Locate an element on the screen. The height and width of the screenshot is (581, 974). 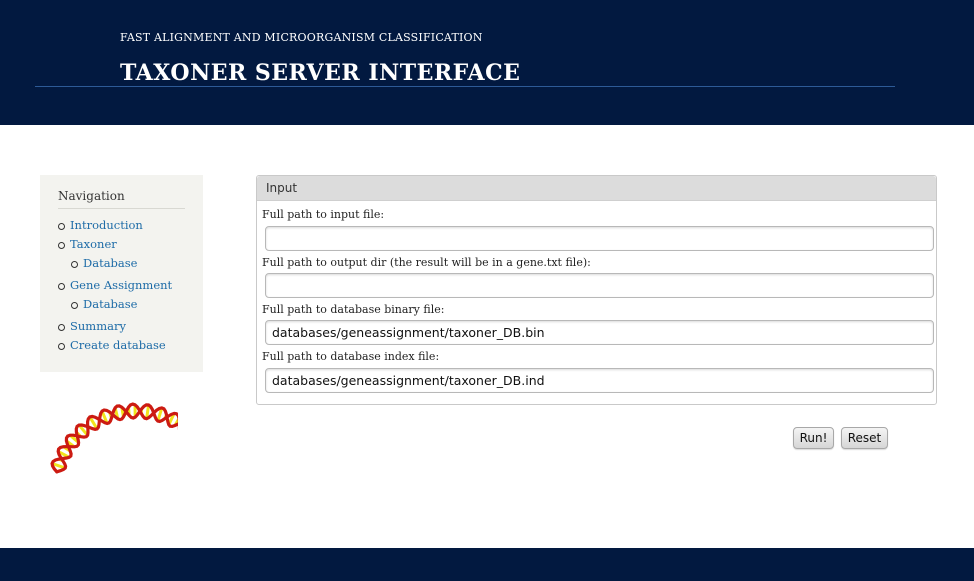
nav-link-create-database: Create database is located at coordinates (118, 345).